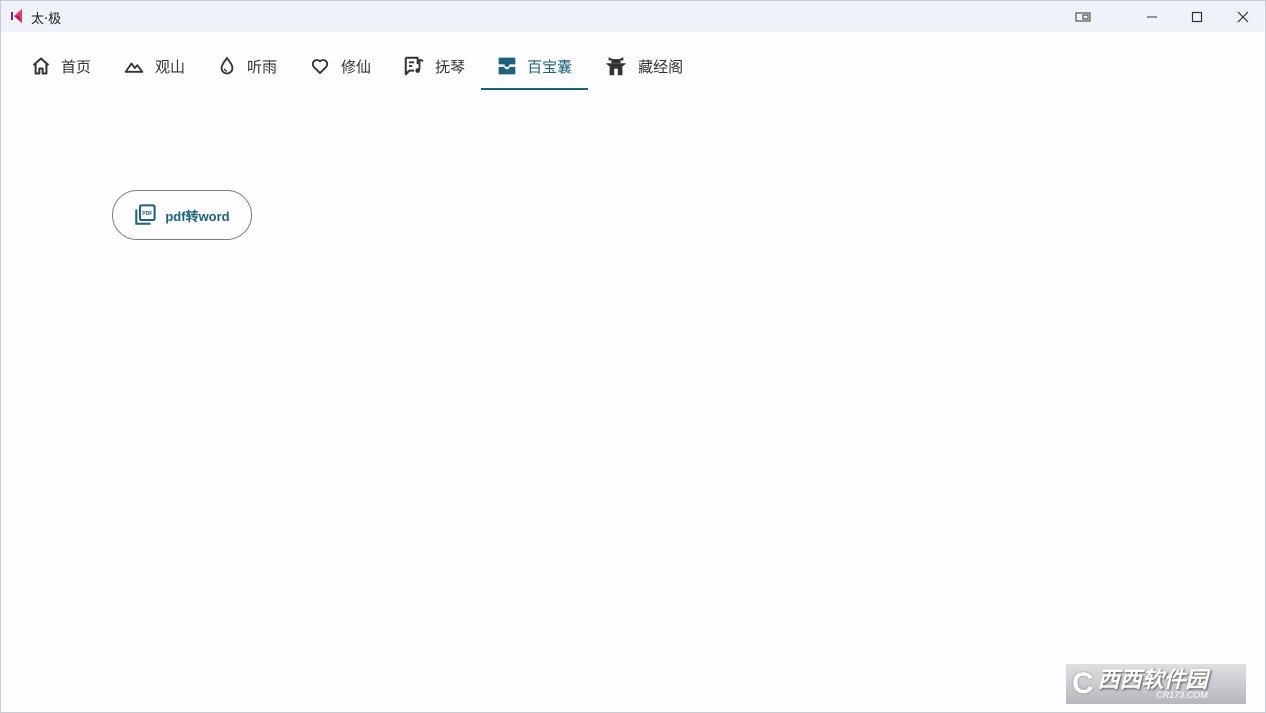 The height and width of the screenshot is (713, 1266). I want to click on app-logo-icon, so click(16, 16).